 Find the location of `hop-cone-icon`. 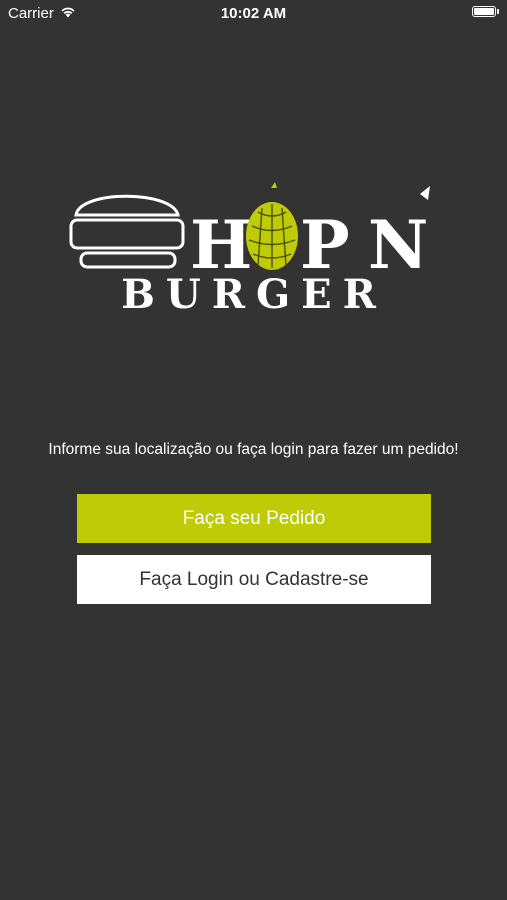

hop-cone-icon is located at coordinates (272, 226).